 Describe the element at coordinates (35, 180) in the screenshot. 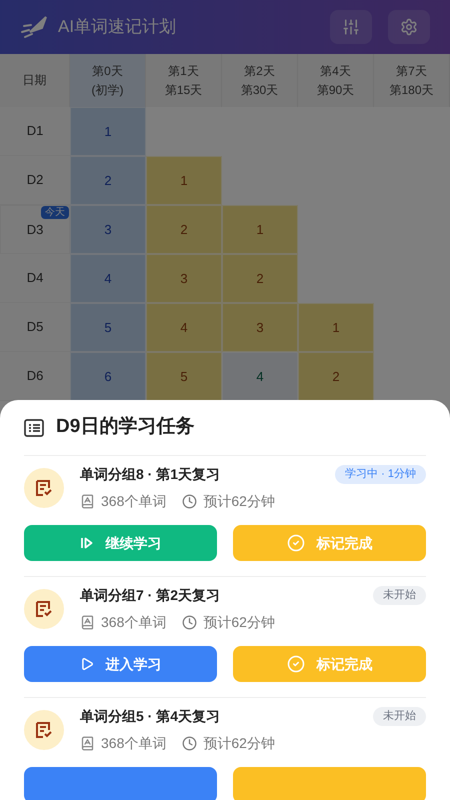

I see `date-cell: D2` at that location.